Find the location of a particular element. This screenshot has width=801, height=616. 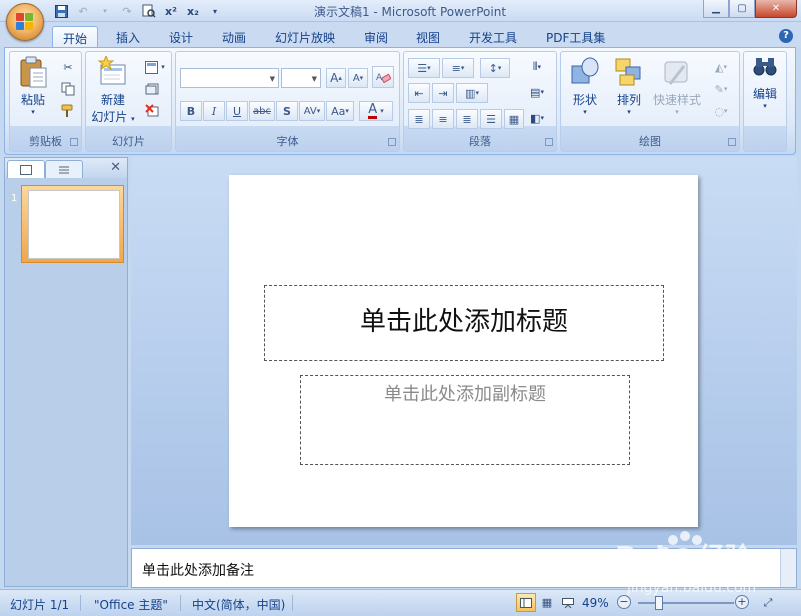

justify-button: ☰ is located at coordinates (491, 119).